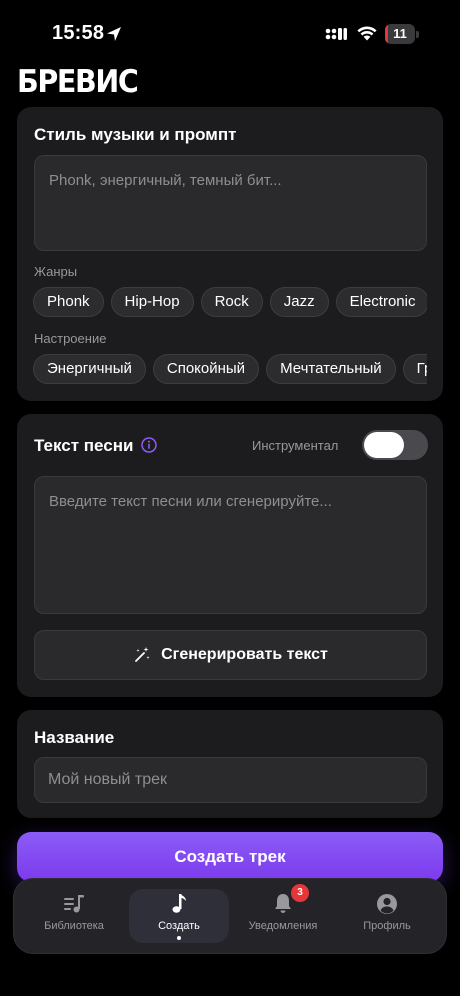 This screenshot has height=996, width=460. I want to click on create-track-label: Создать трек, so click(230, 856).